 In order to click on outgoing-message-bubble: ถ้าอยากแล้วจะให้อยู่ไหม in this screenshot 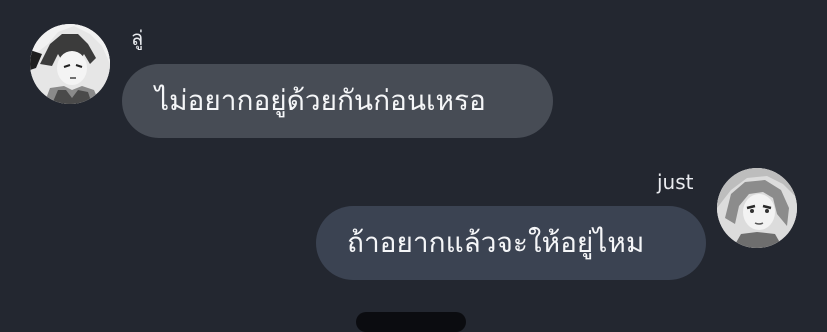, I will do `click(511, 243)`.